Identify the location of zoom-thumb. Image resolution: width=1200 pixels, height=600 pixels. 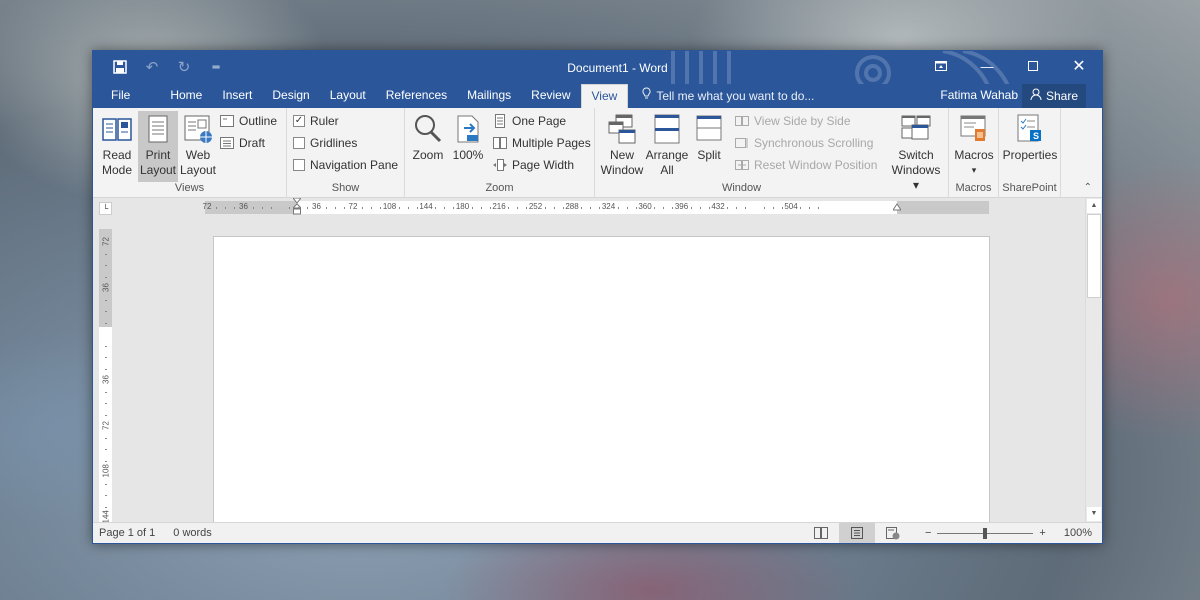
(985, 533).